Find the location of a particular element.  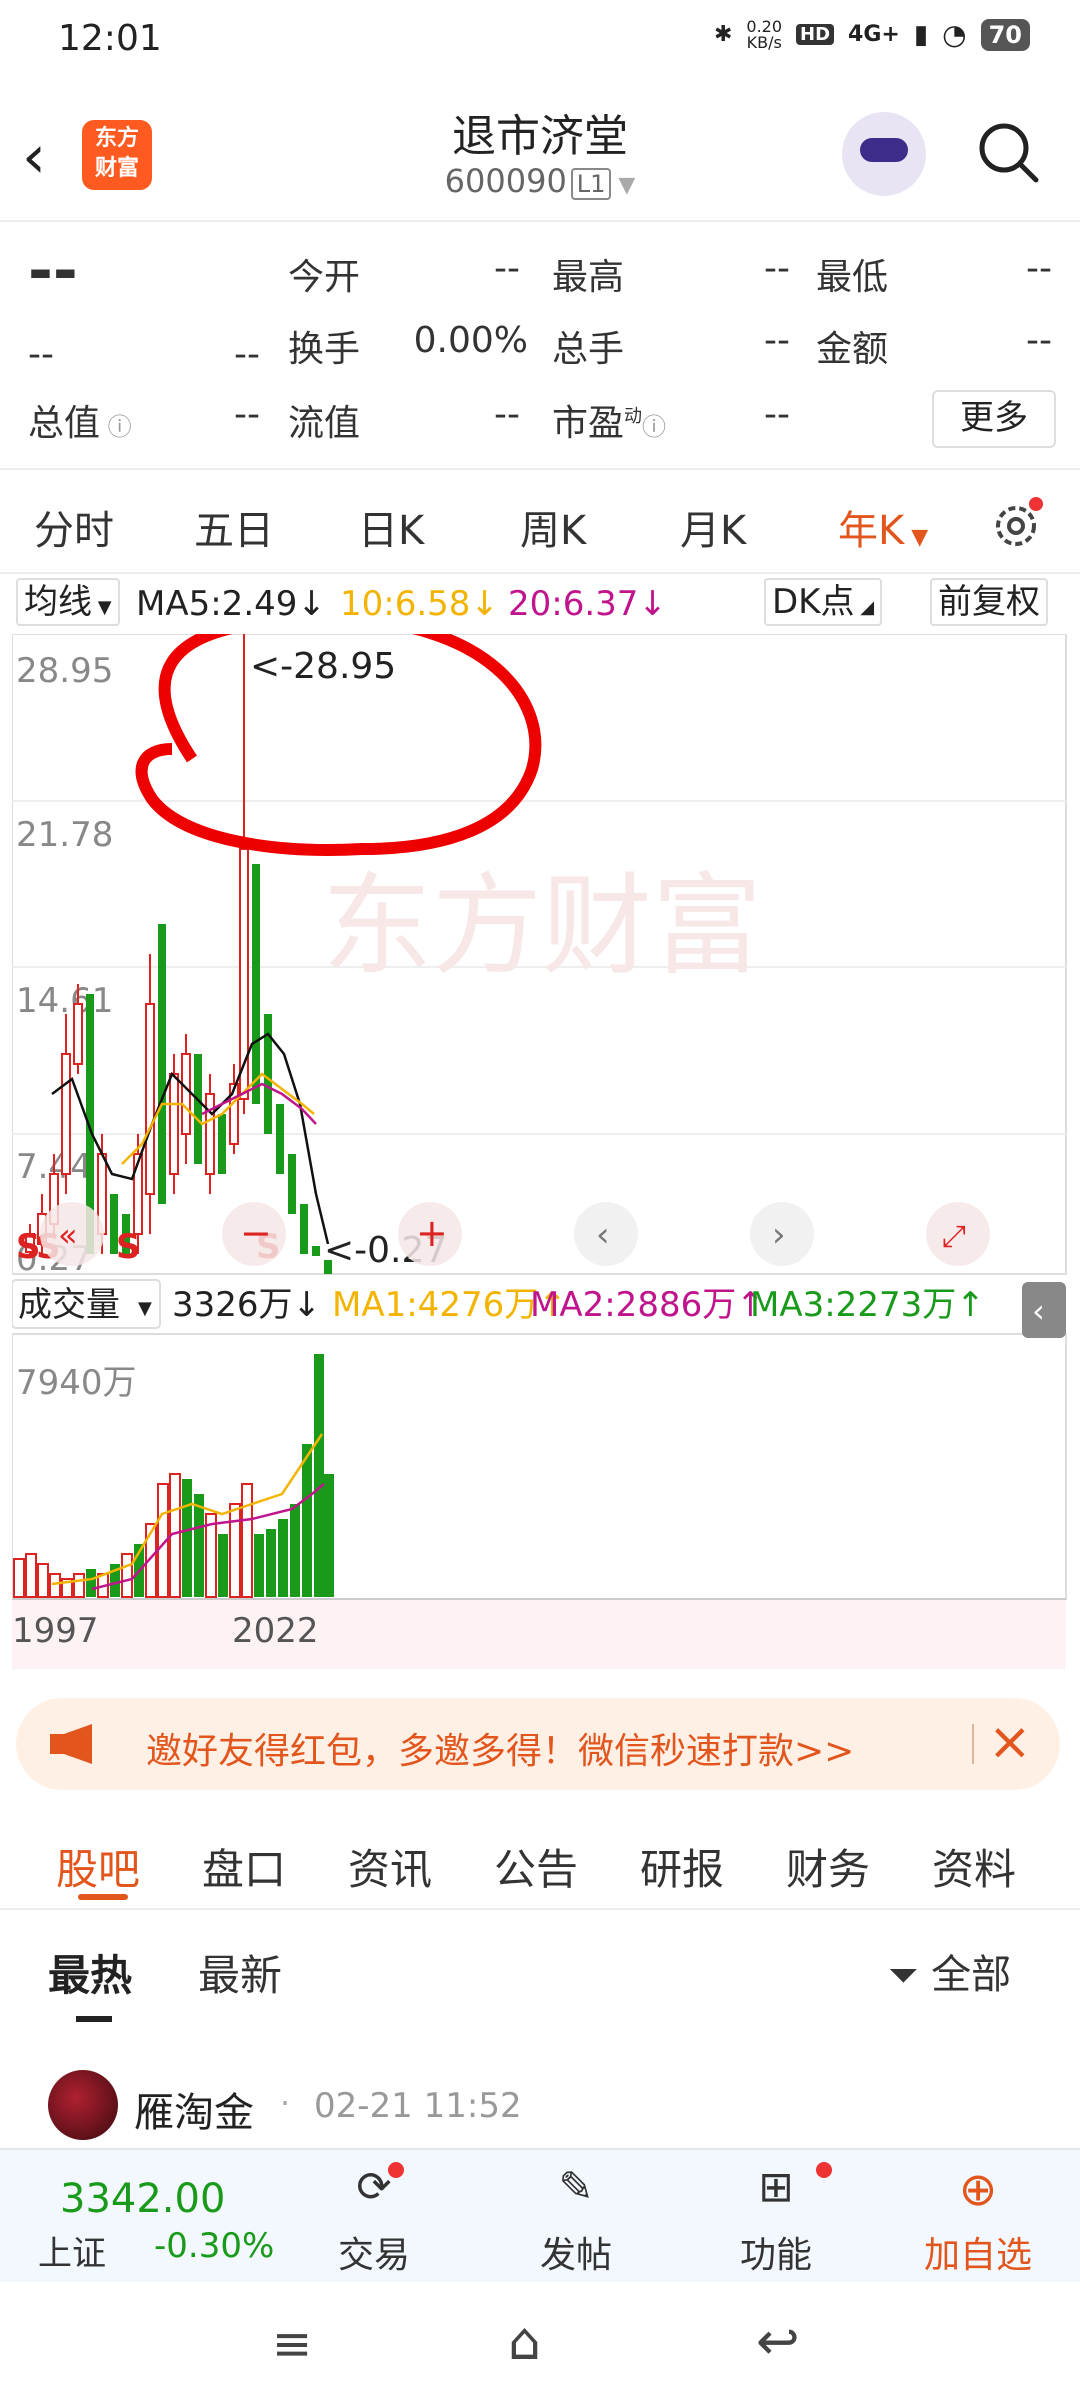

system-nav-bar: ≡ ⌂ ↩ is located at coordinates (540, 2345).